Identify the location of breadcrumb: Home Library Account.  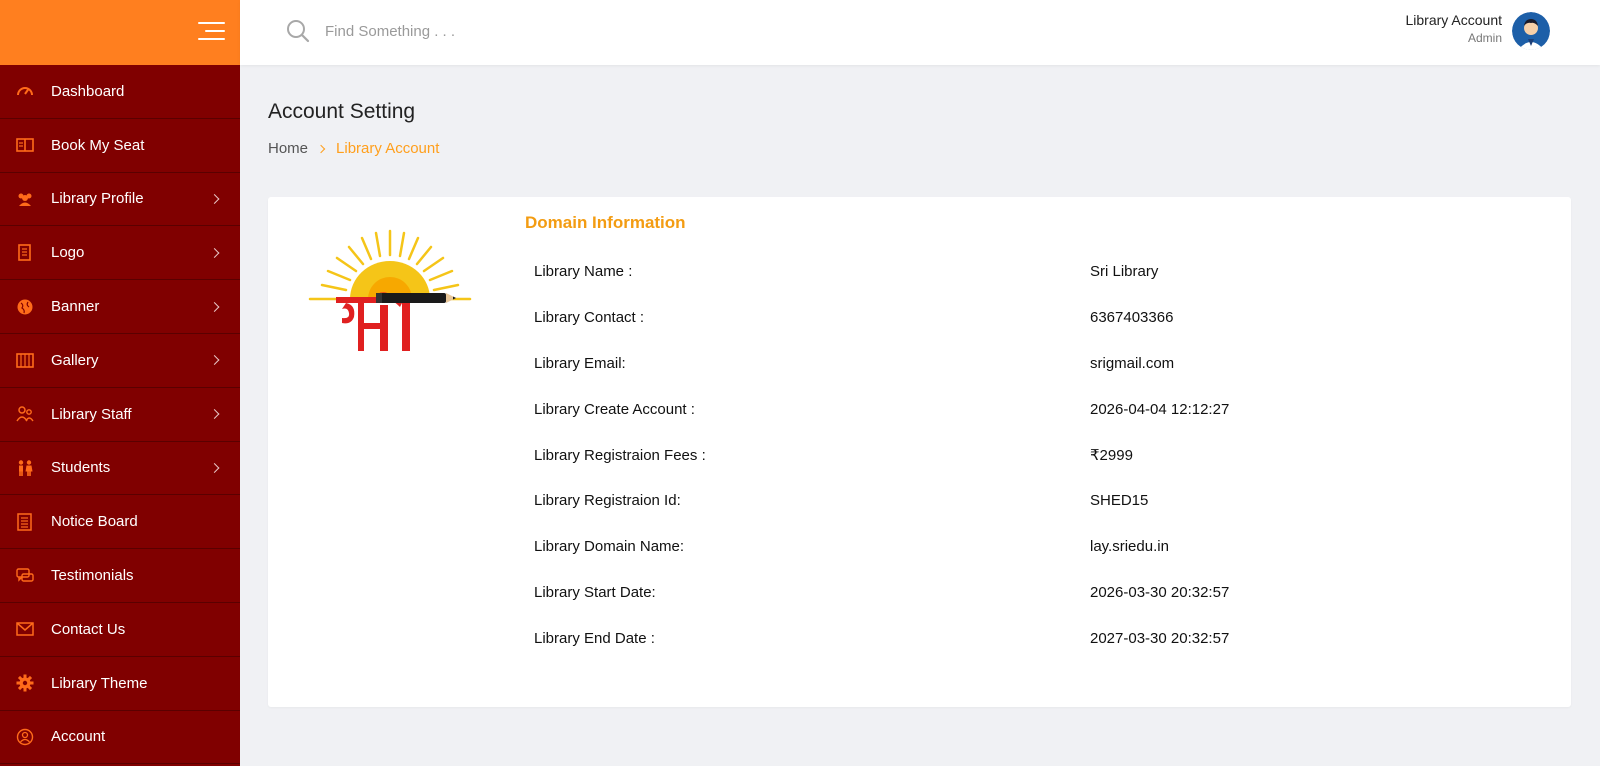
(353, 148).